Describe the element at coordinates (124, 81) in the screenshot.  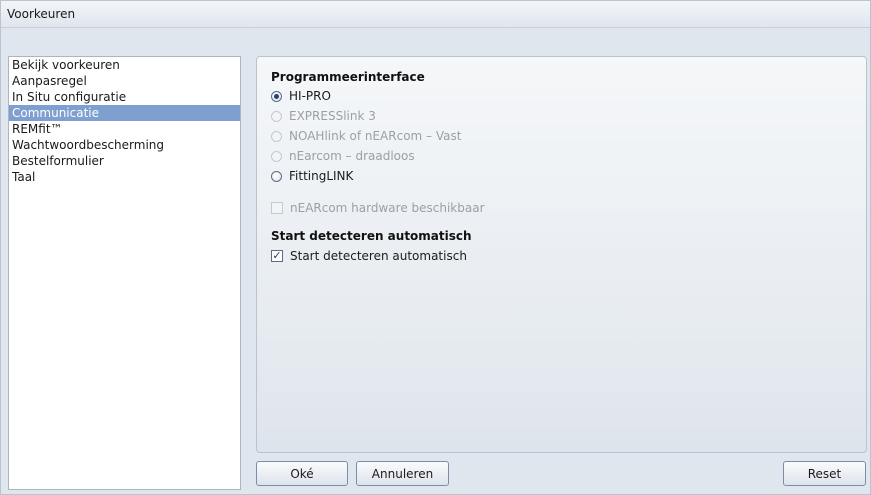
I see `sidebar-item-aanpasregel: Aanpasregel` at that location.